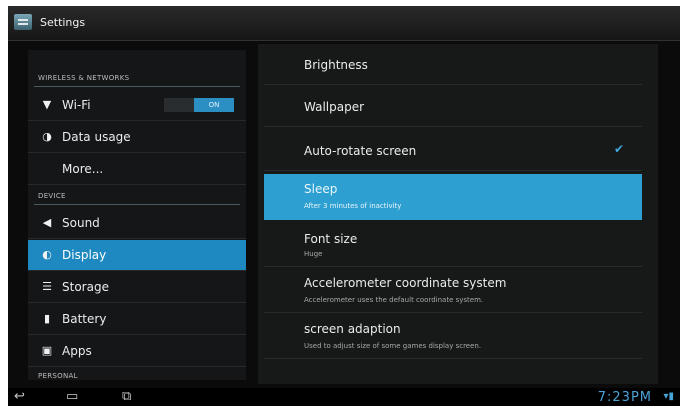  What do you see at coordinates (668, 396) in the screenshot?
I see `wifi-signal-icon: ▾▮` at bounding box center [668, 396].